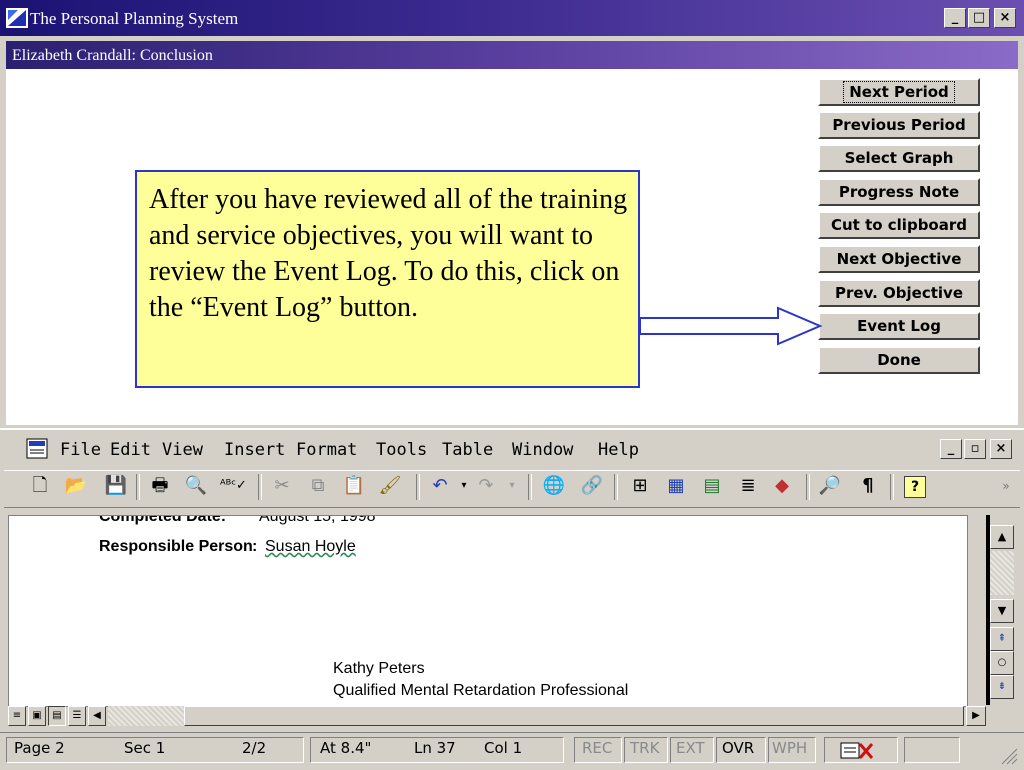  Describe the element at coordinates (955, 18) in the screenshot. I see `minimize-icon: _` at that location.